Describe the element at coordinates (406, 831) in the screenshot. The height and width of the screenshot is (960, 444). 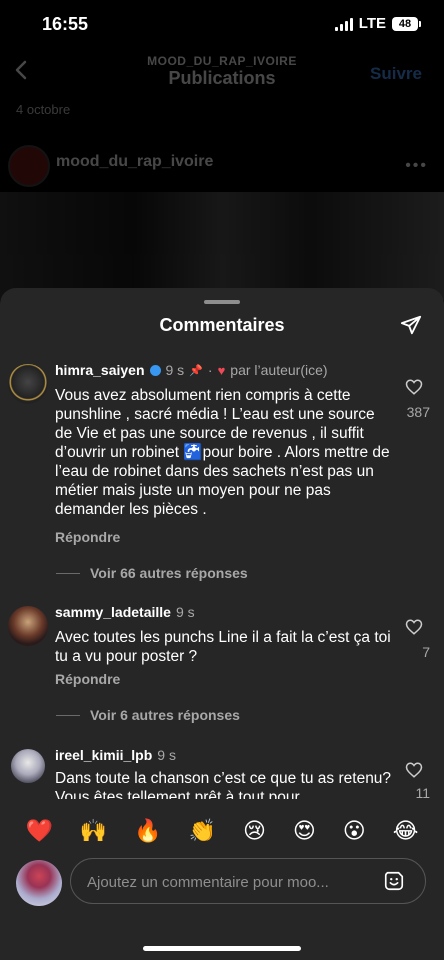
I see `emoji-laughing: 😂` at that location.